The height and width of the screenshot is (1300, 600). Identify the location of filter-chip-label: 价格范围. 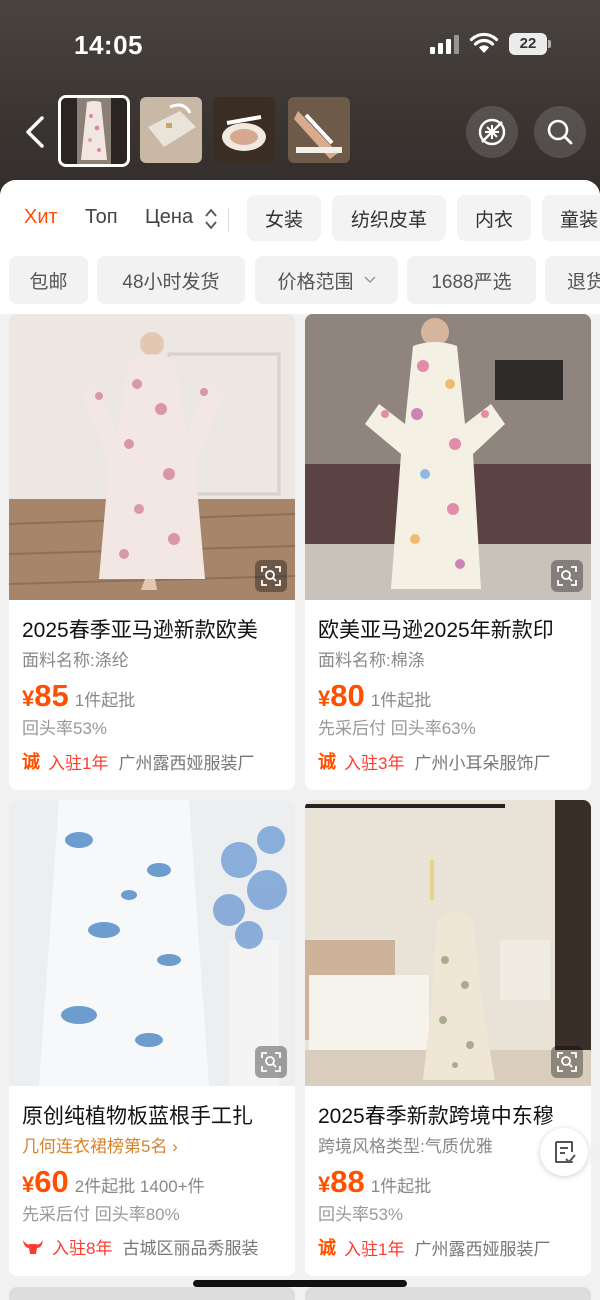
(315, 282).